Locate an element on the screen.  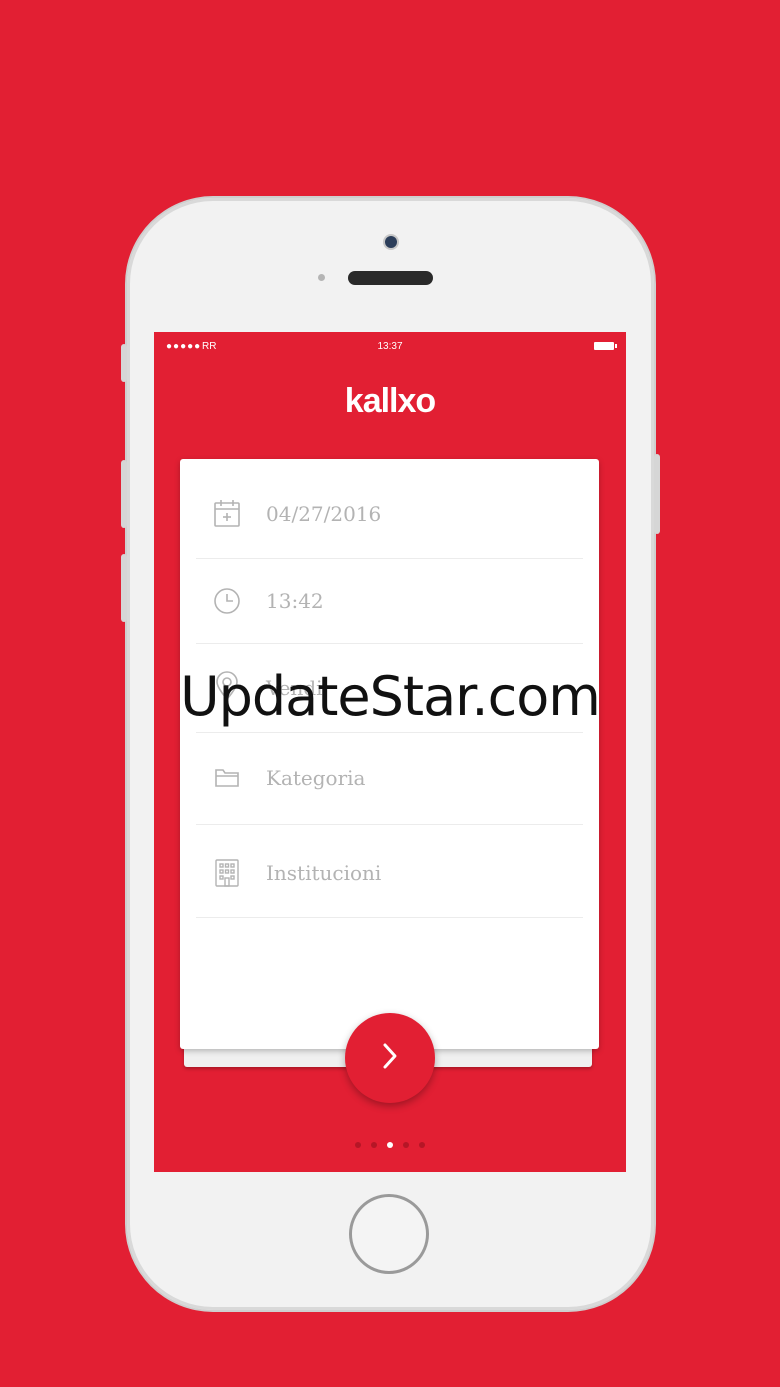
proximity-sensor is located at coordinates (321, 277).